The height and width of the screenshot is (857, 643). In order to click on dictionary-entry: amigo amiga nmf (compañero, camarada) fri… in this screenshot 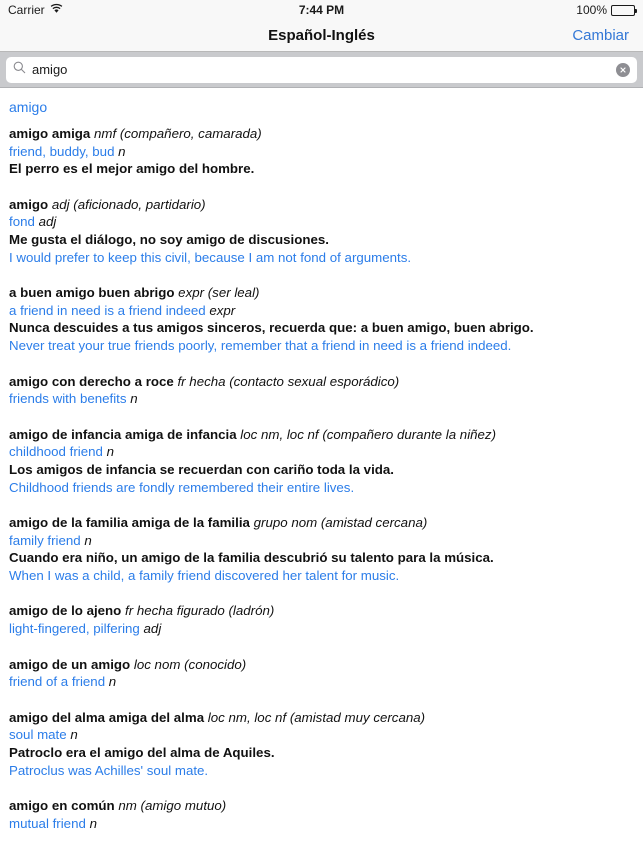, I will do `click(321, 148)`.